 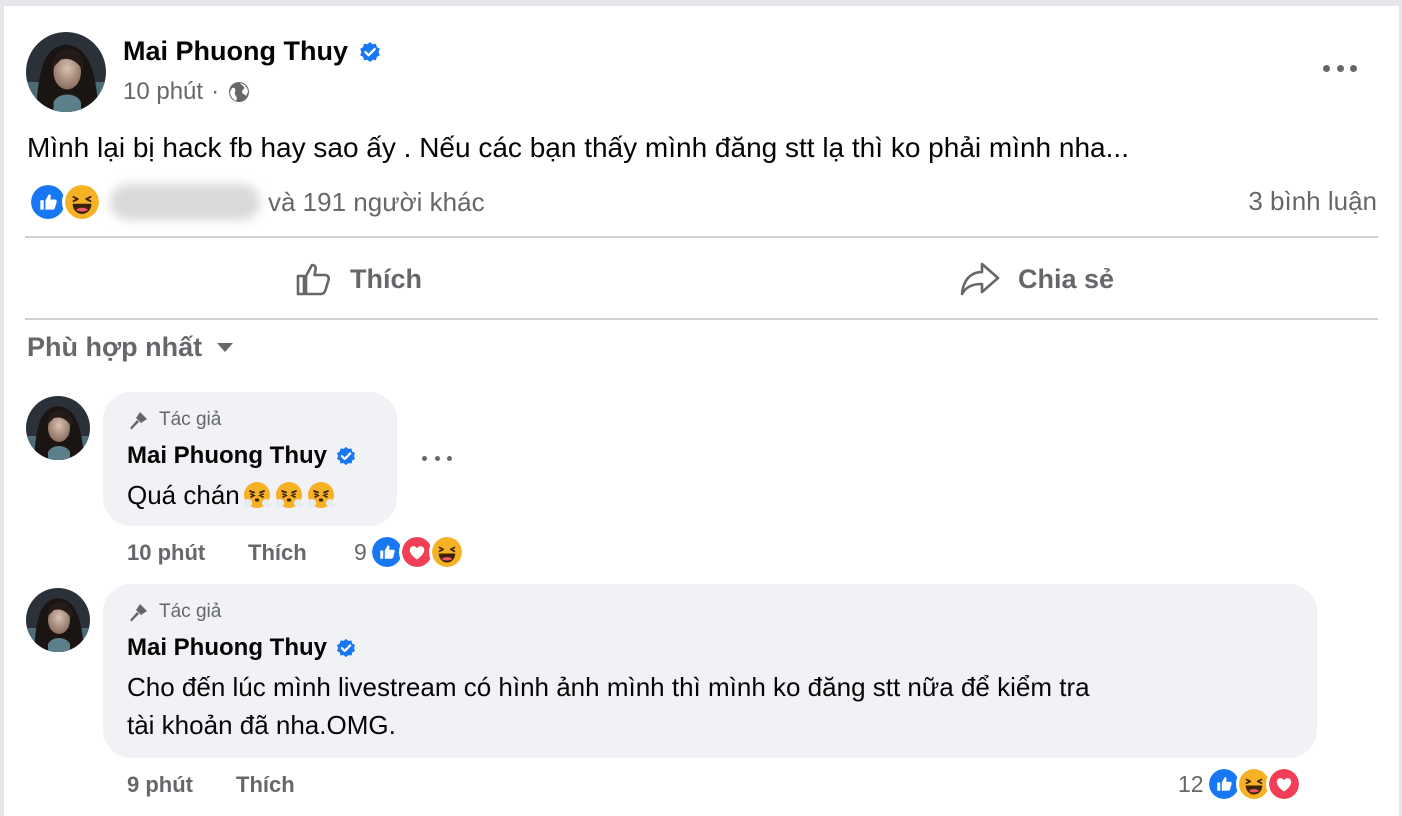 I want to click on comment-text-line-2: tài khoản đã nha.OMG., so click(x=261, y=725).